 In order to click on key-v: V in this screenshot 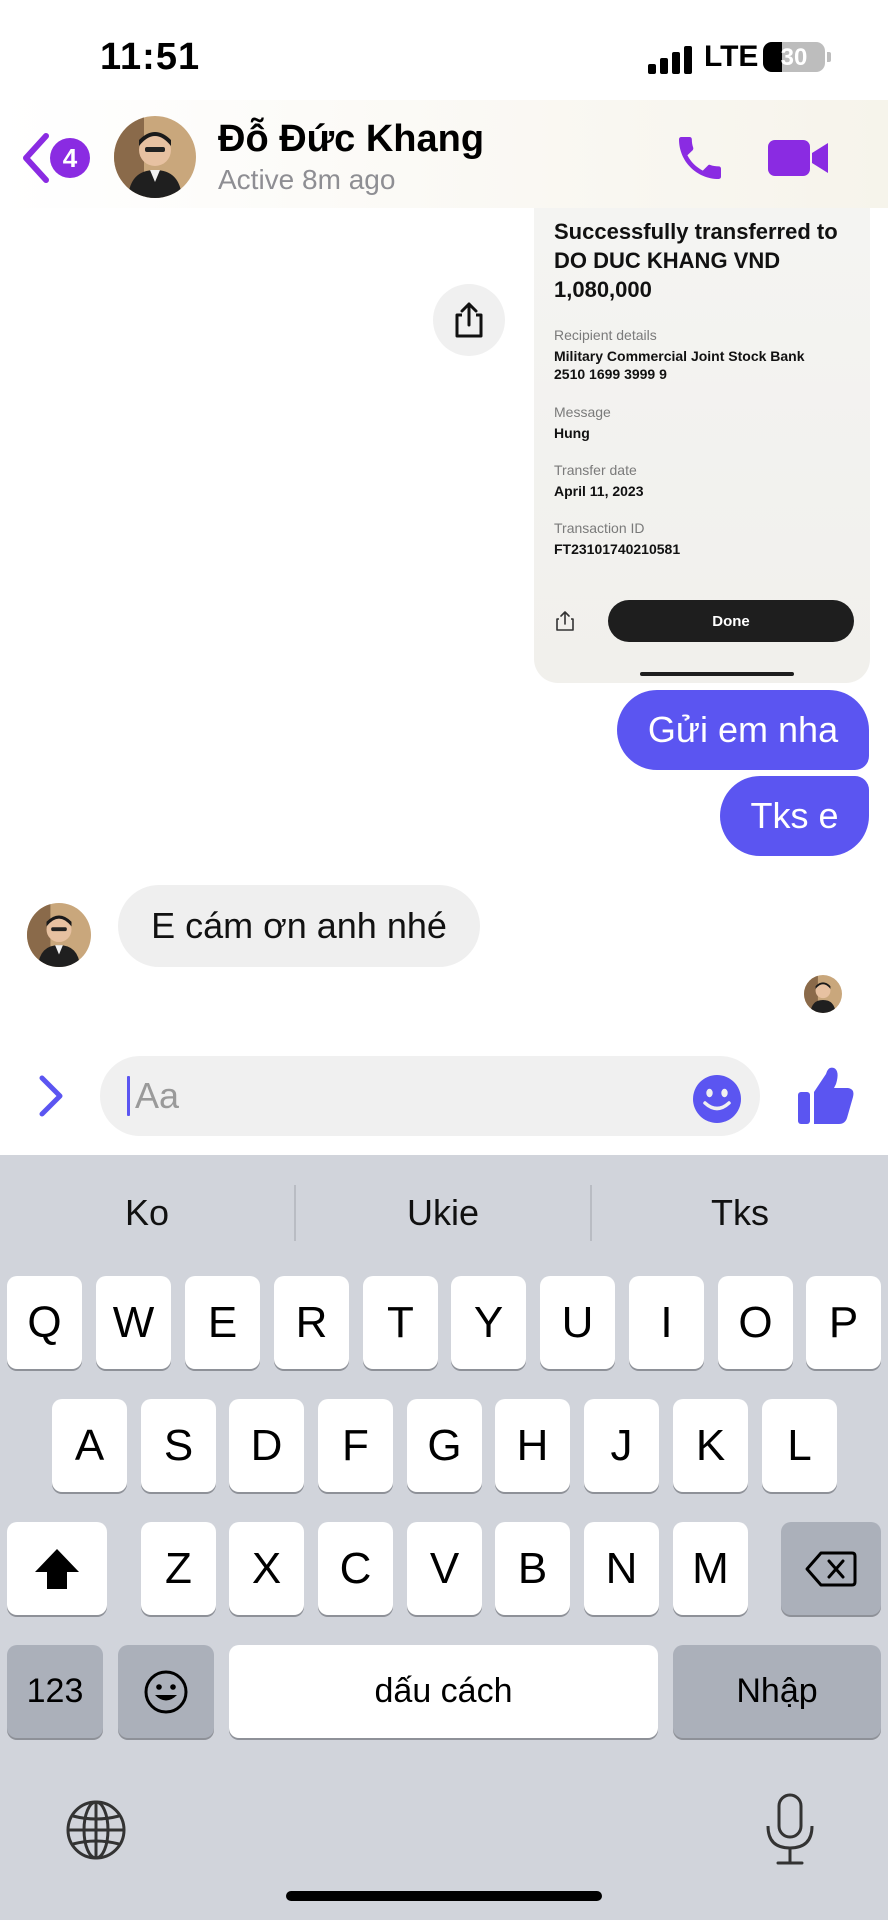, I will do `click(444, 1568)`.